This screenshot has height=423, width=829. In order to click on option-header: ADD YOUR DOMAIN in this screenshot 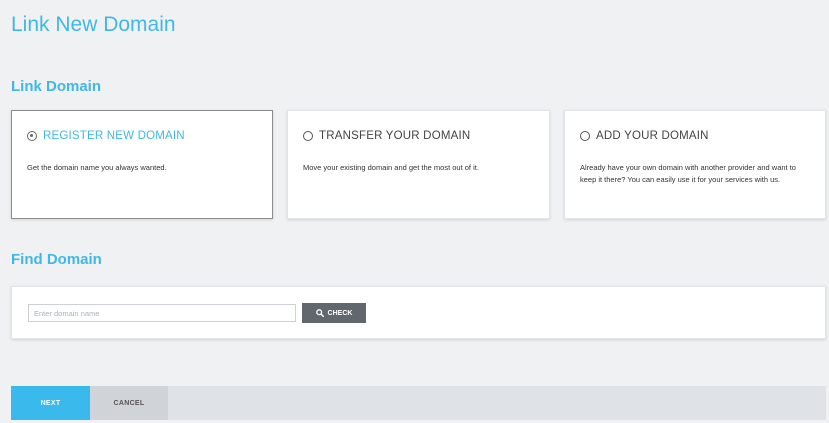, I will do `click(695, 136)`.